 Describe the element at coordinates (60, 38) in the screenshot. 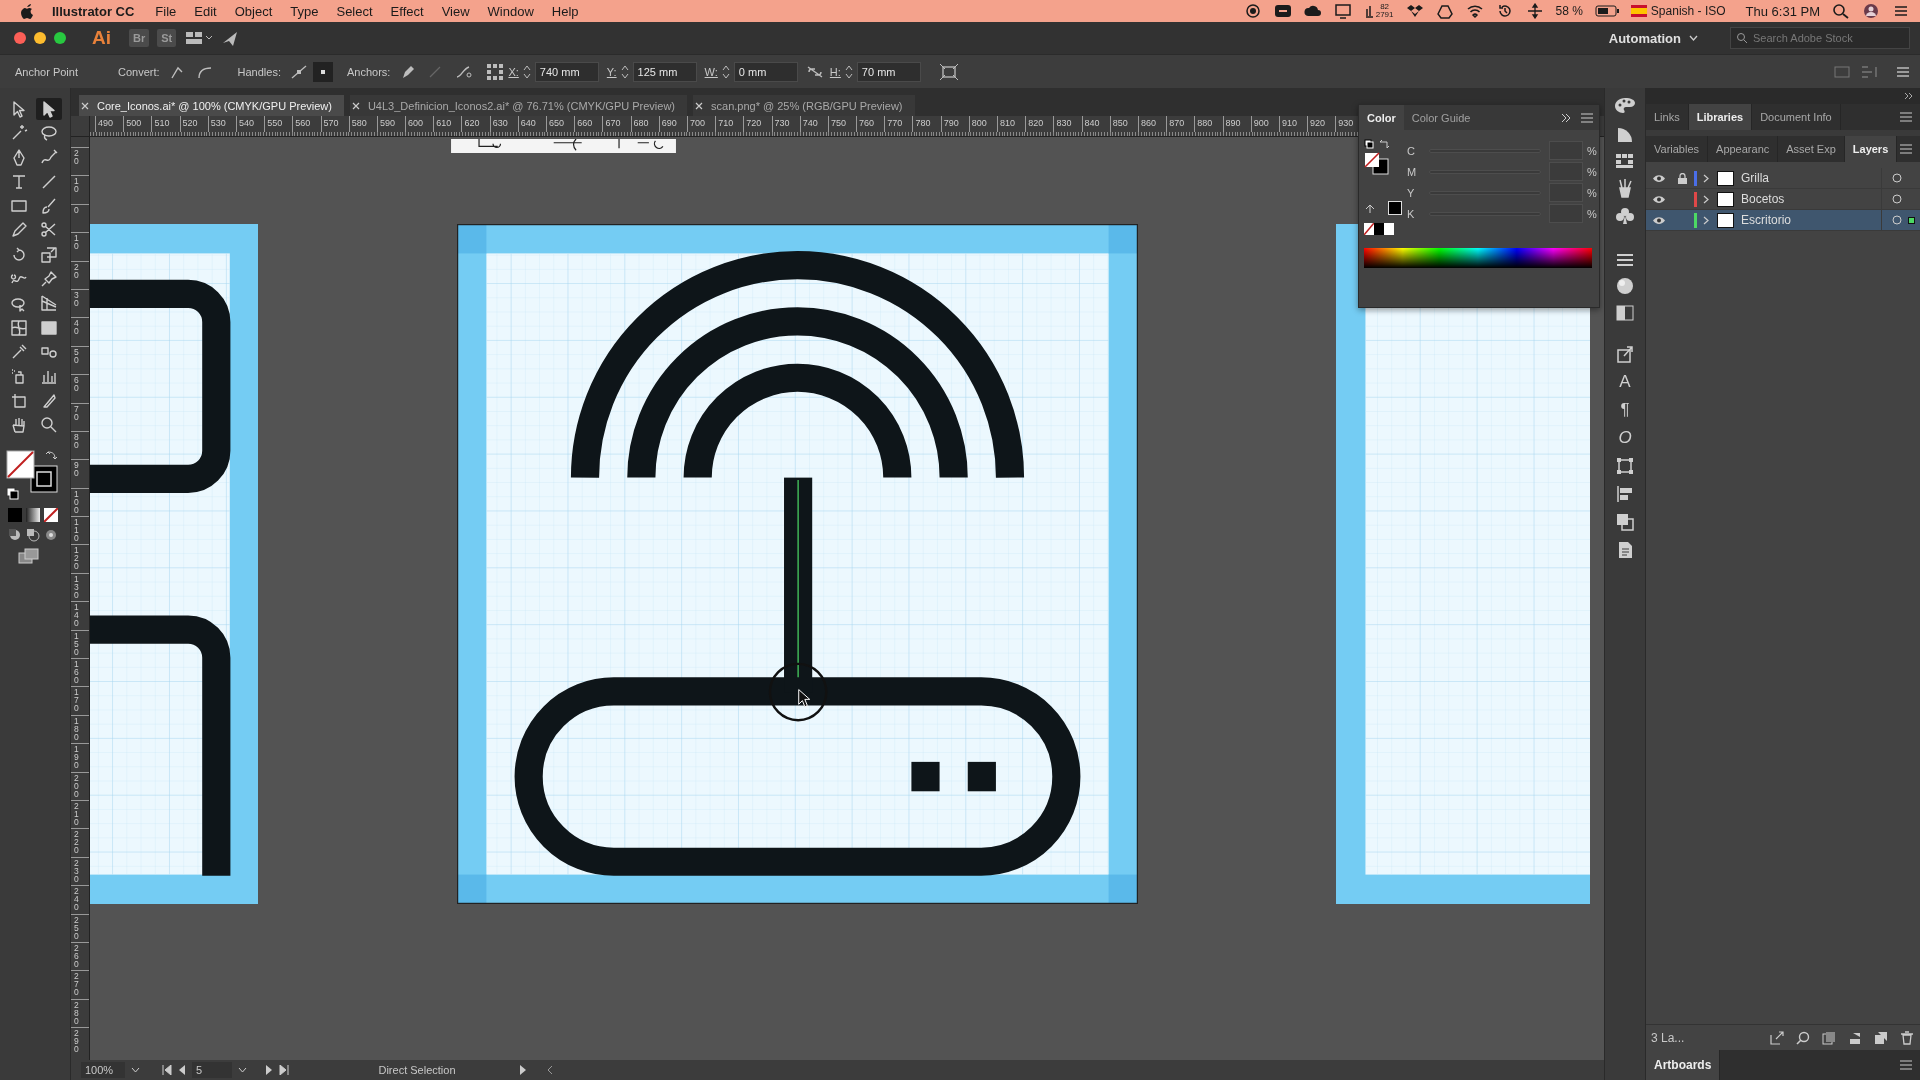

I see `zoom-button` at that location.